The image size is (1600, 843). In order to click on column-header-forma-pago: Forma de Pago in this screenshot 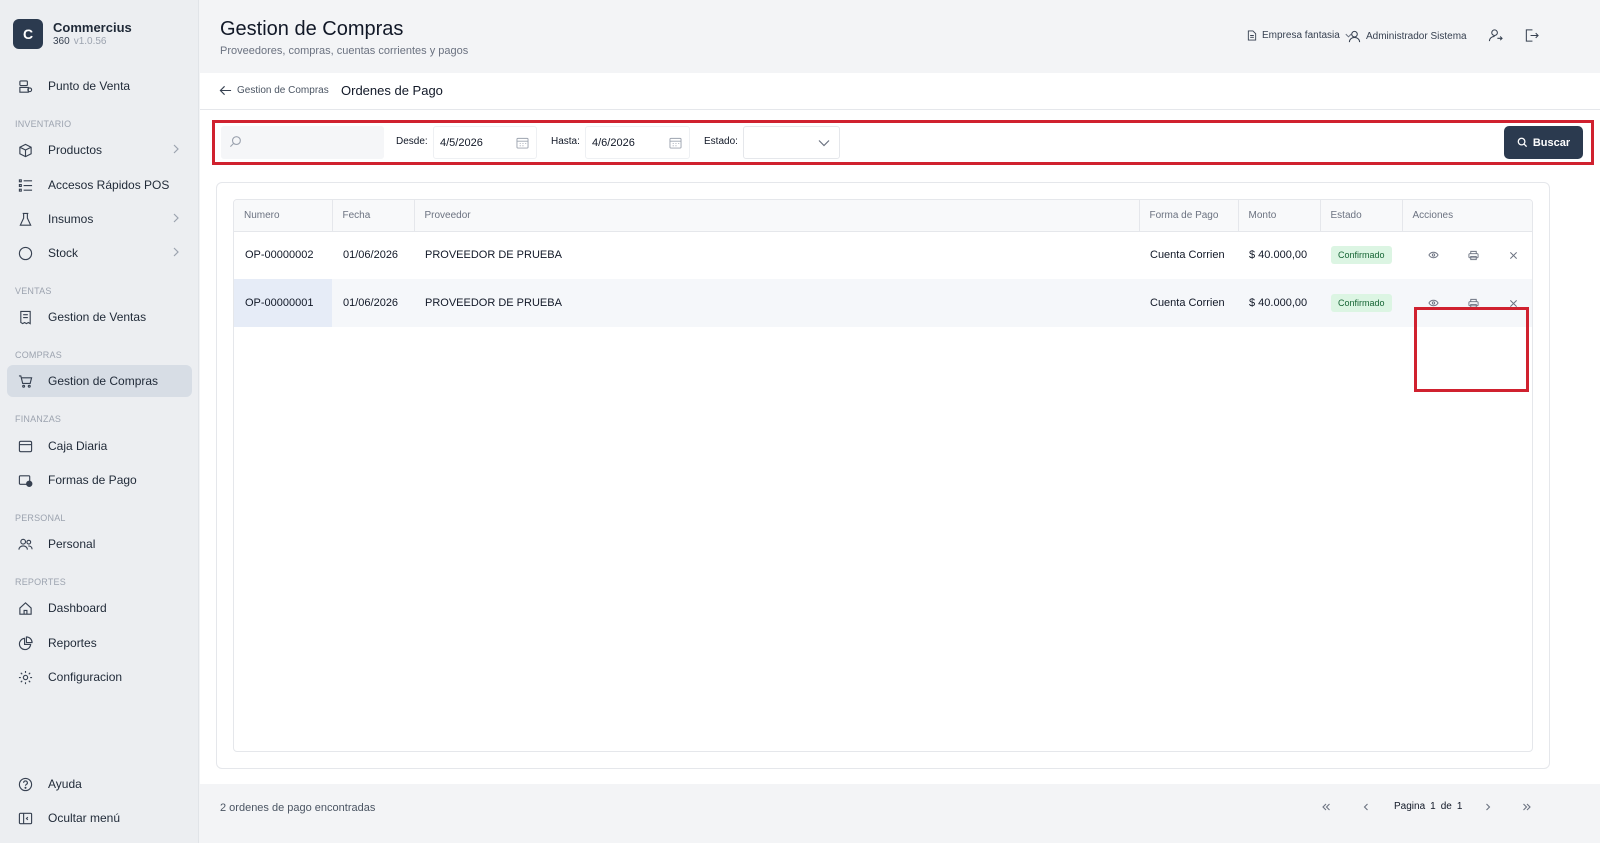, I will do `click(1189, 216)`.